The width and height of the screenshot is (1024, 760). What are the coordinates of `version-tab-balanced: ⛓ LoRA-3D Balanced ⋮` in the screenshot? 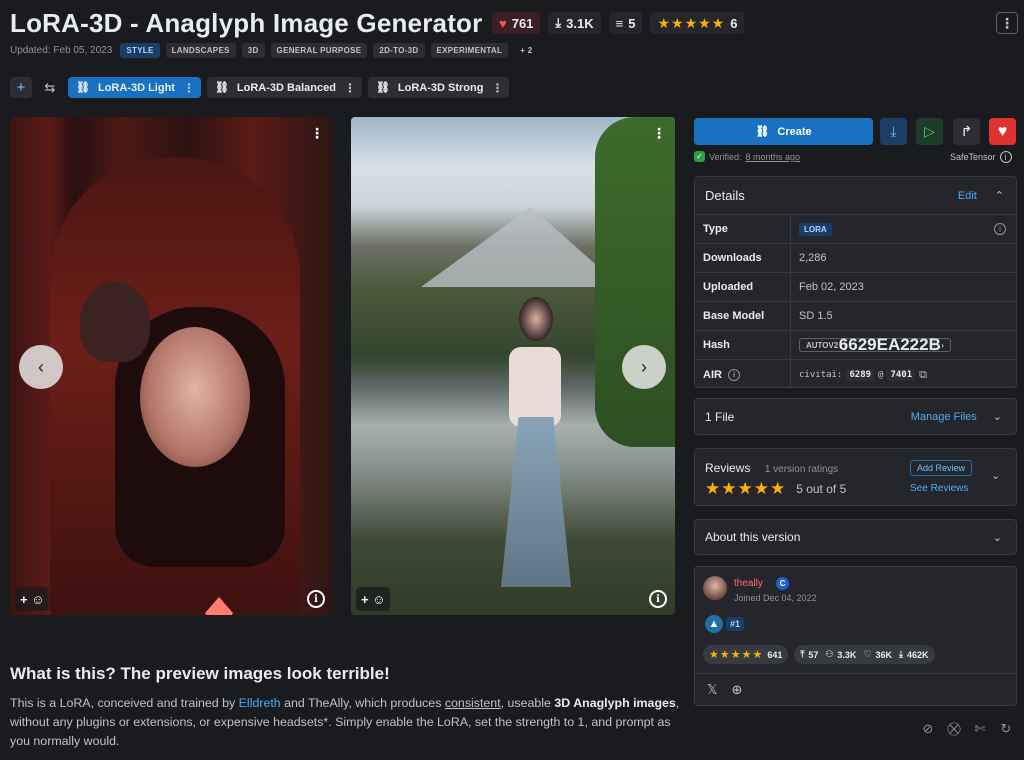 It's located at (284, 87).